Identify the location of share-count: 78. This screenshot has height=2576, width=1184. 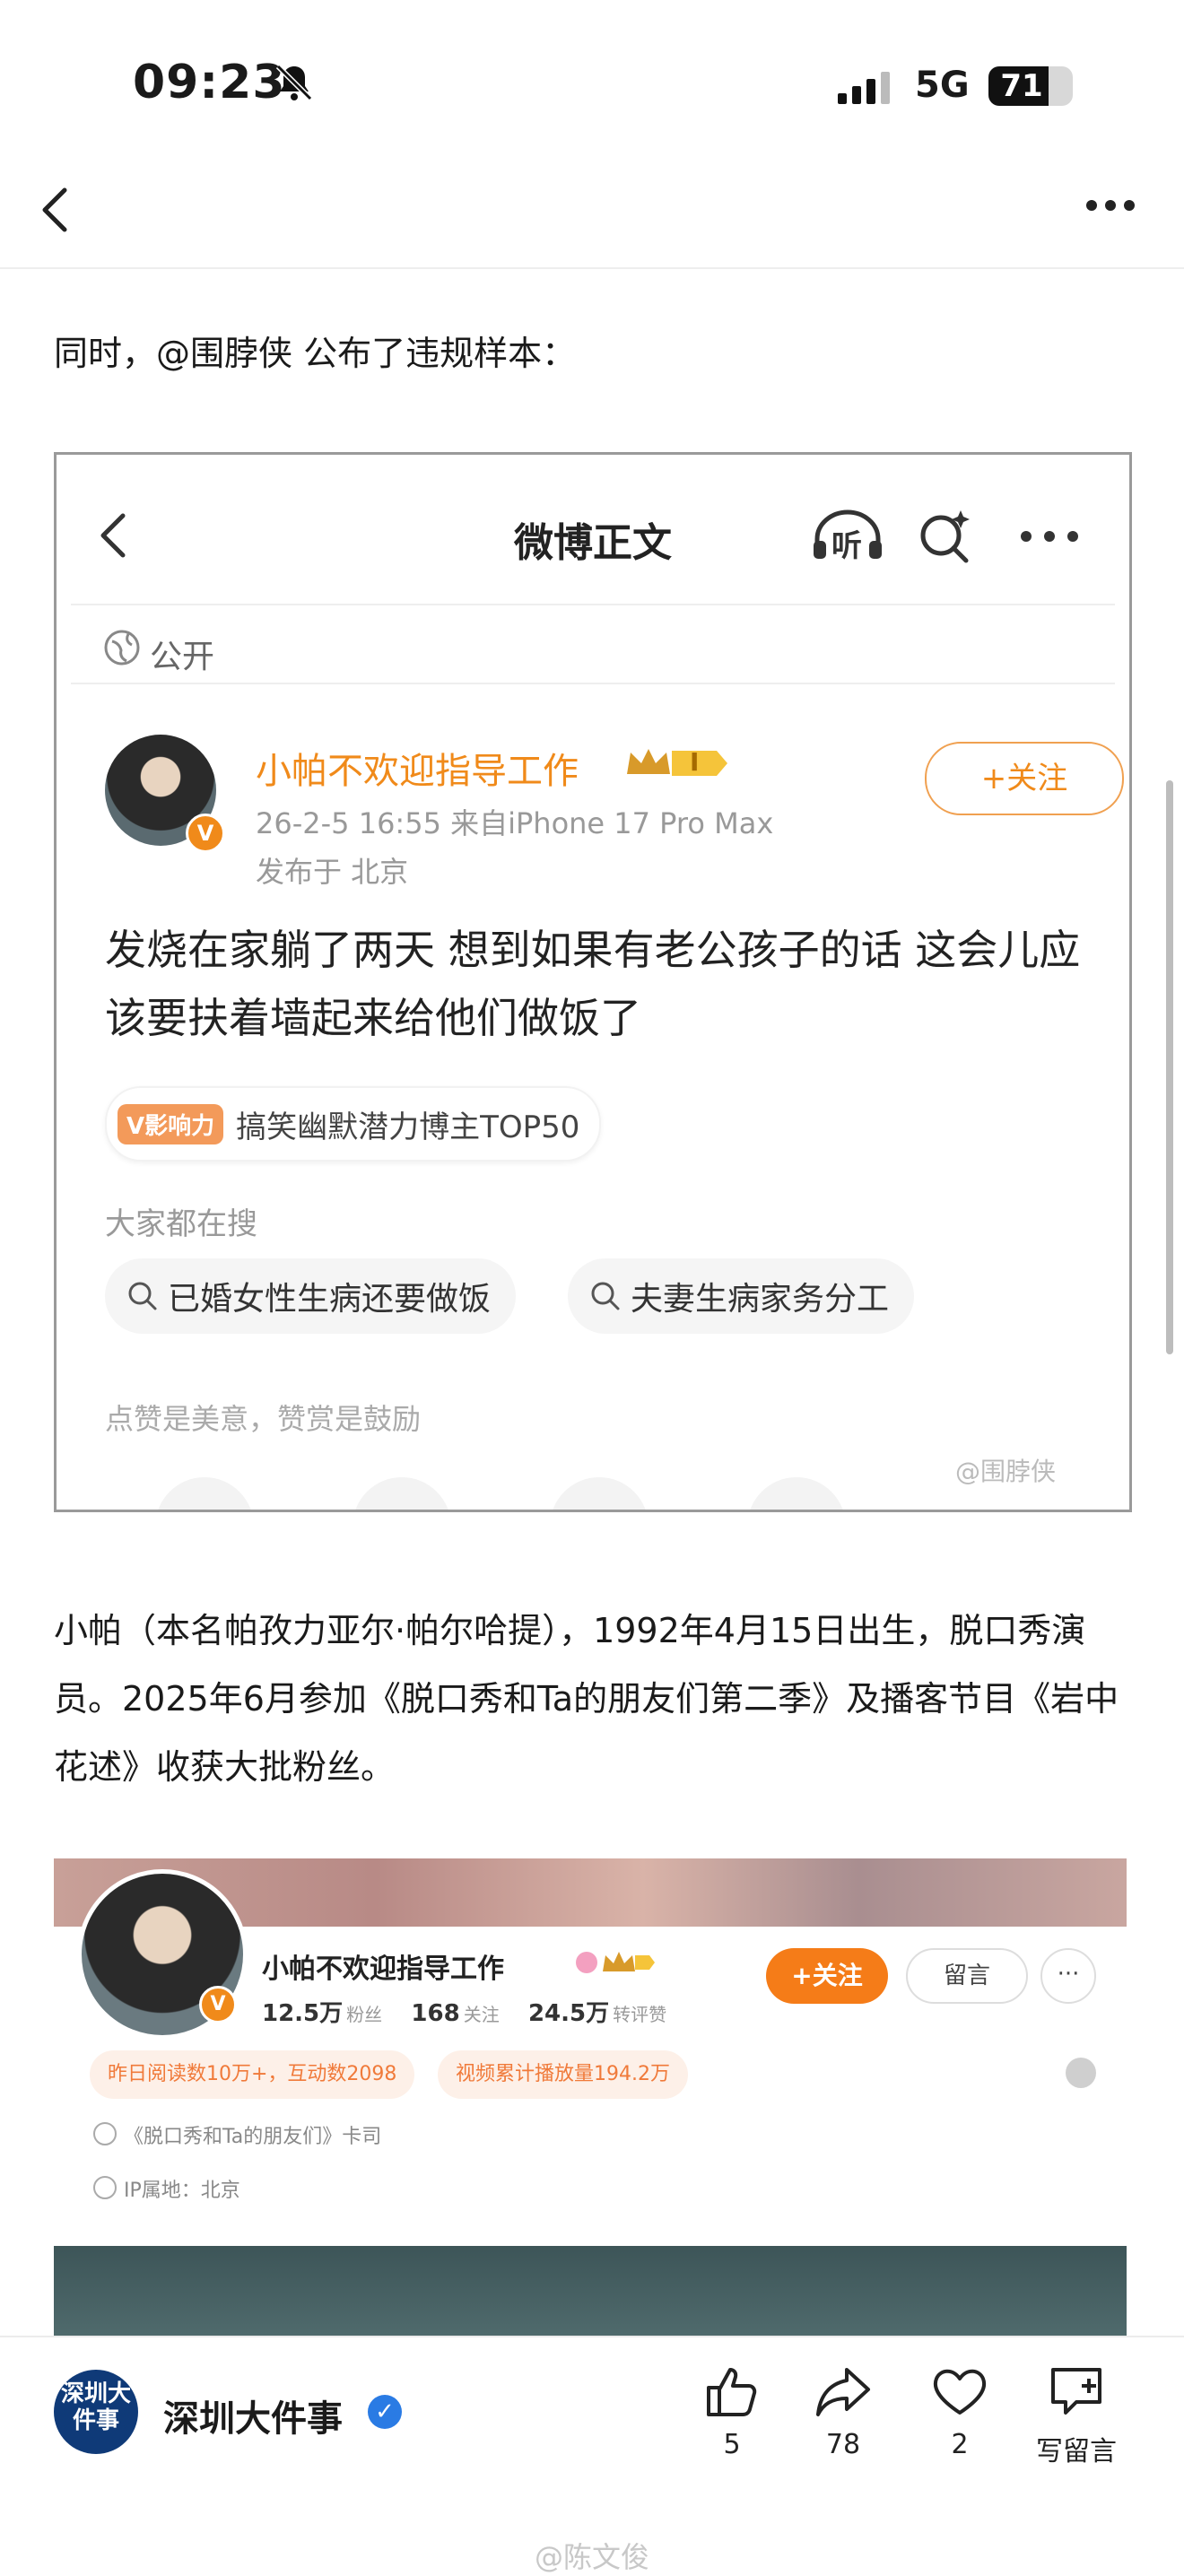
(843, 2444).